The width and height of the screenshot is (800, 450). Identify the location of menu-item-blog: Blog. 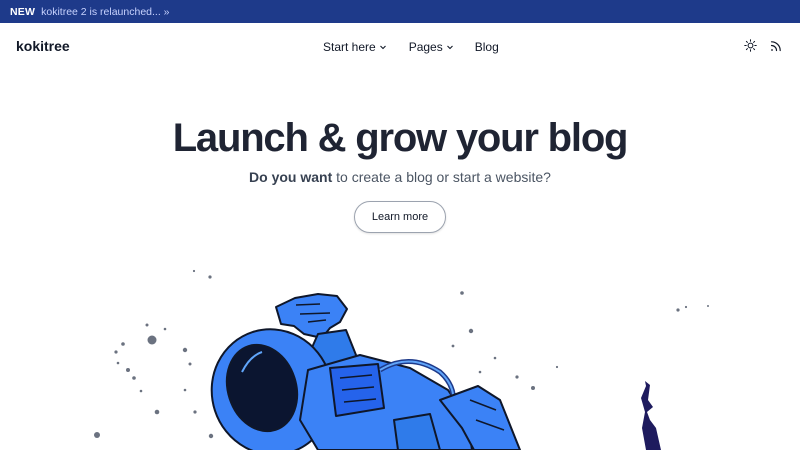
(487, 47).